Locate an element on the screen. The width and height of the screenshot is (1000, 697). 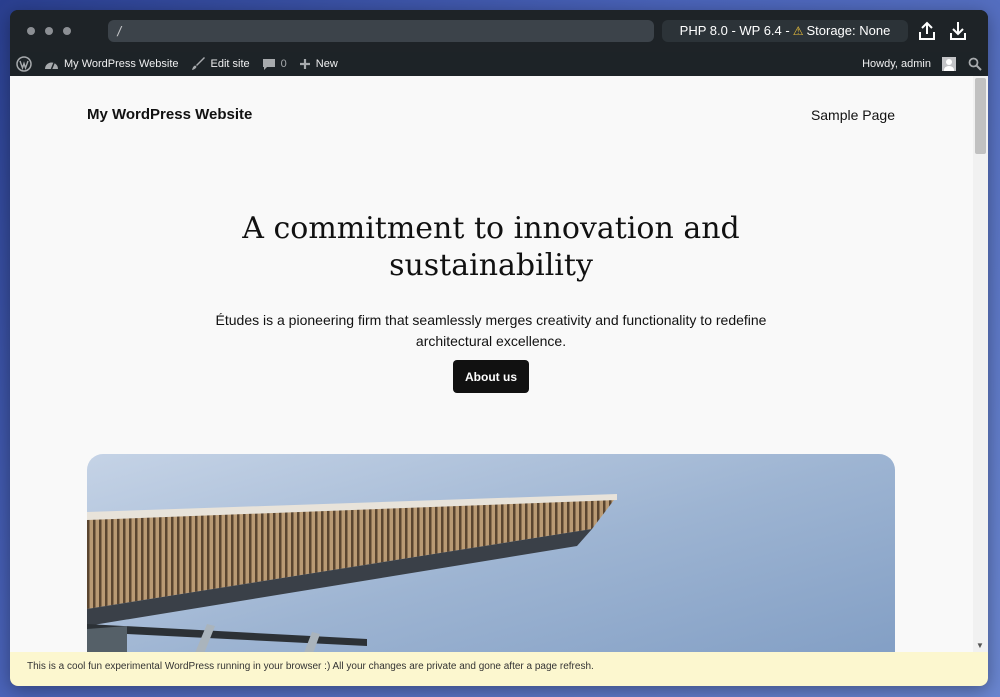
download-icon is located at coordinates (958, 31).